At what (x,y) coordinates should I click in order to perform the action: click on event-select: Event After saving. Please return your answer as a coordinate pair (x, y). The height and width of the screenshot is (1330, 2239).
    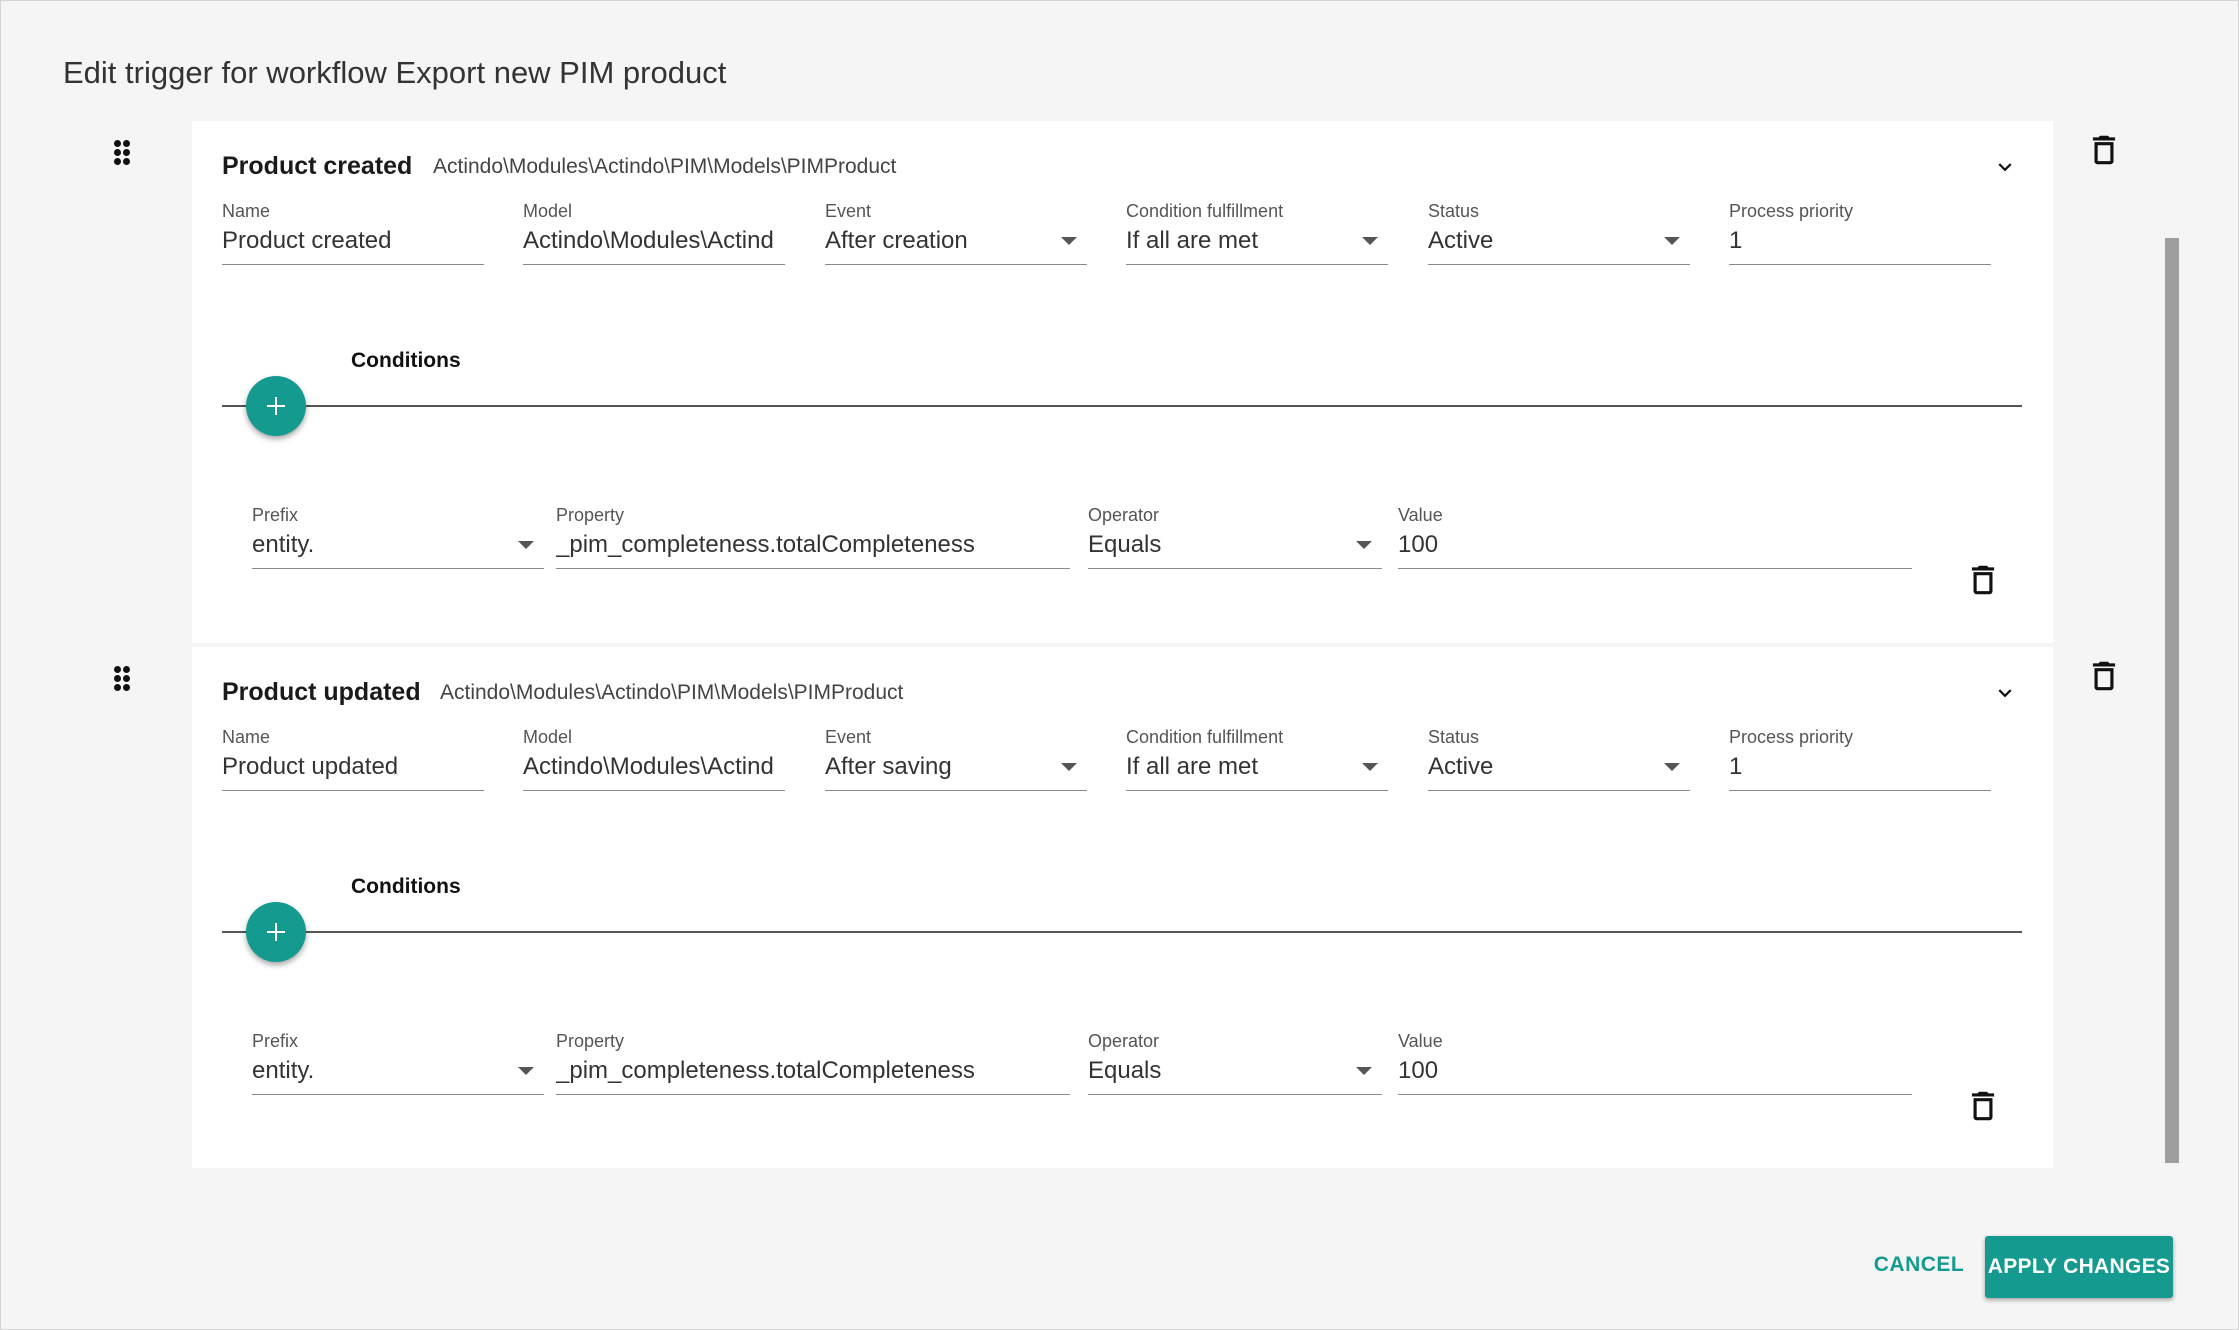
    Looking at the image, I should click on (956, 759).